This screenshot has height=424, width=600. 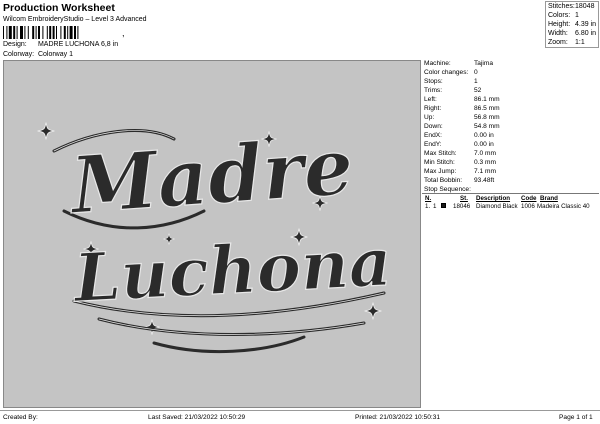 What do you see at coordinates (458, 63) in the screenshot?
I see `info-row: Machine: Tajima` at bounding box center [458, 63].